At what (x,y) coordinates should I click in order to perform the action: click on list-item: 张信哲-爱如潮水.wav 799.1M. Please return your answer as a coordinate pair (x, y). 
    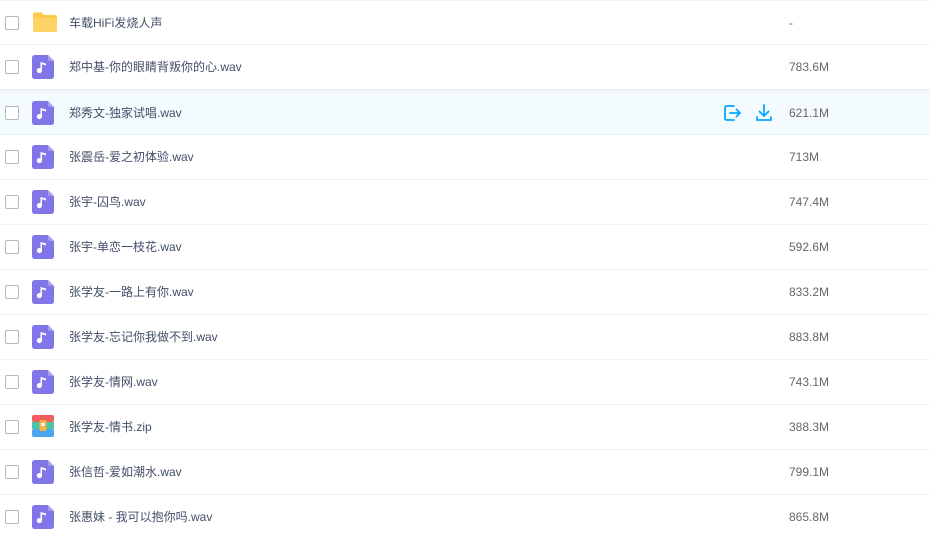
    Looking at the image, I should click on (465, 472).